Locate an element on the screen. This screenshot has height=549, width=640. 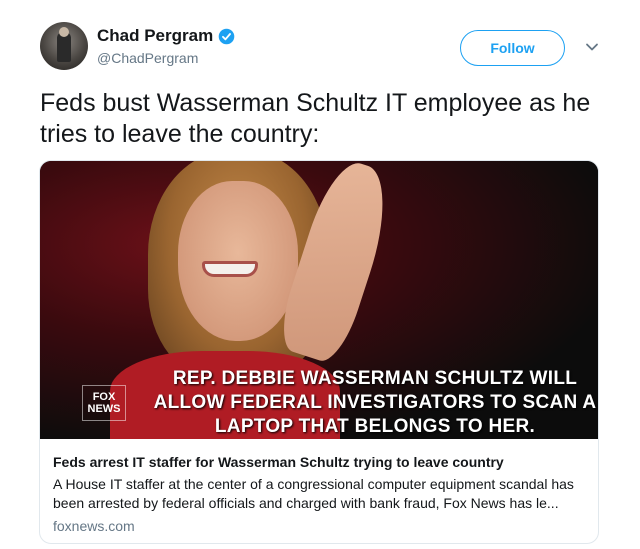
author-handle: @ChadPergram is located at coordinates (147, 58).